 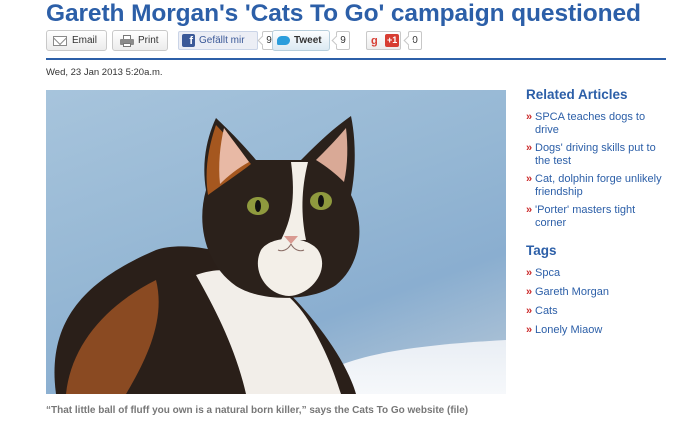 I want to click on related-article-link: Dogs' driving skills put to the test, so click(x=596, y=155).